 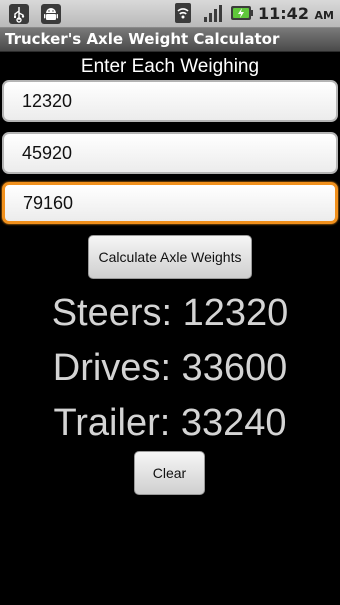 What do you see at coordinates (242, 13) in the screenshot?
I see `battery-charging-icon` at bounding box center [242, 13].